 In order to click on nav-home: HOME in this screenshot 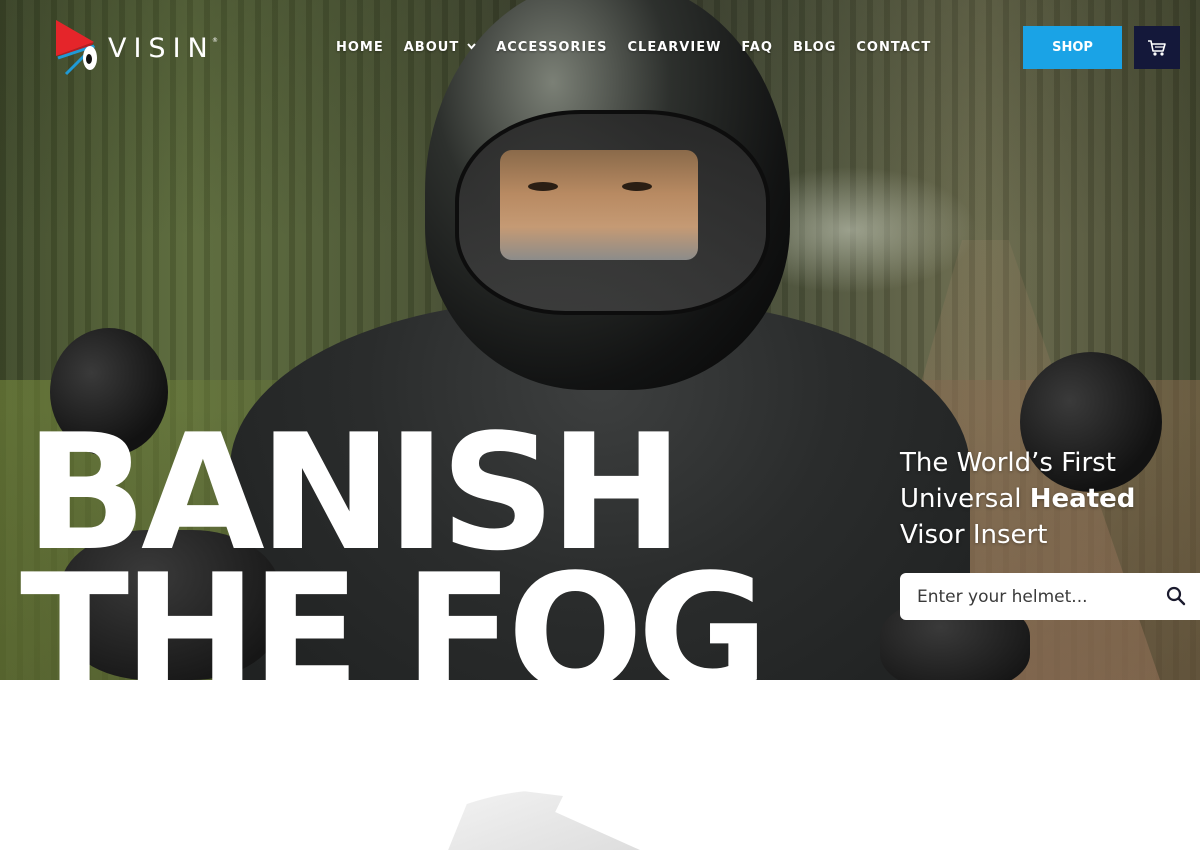, I will do `click(360, 47)`.